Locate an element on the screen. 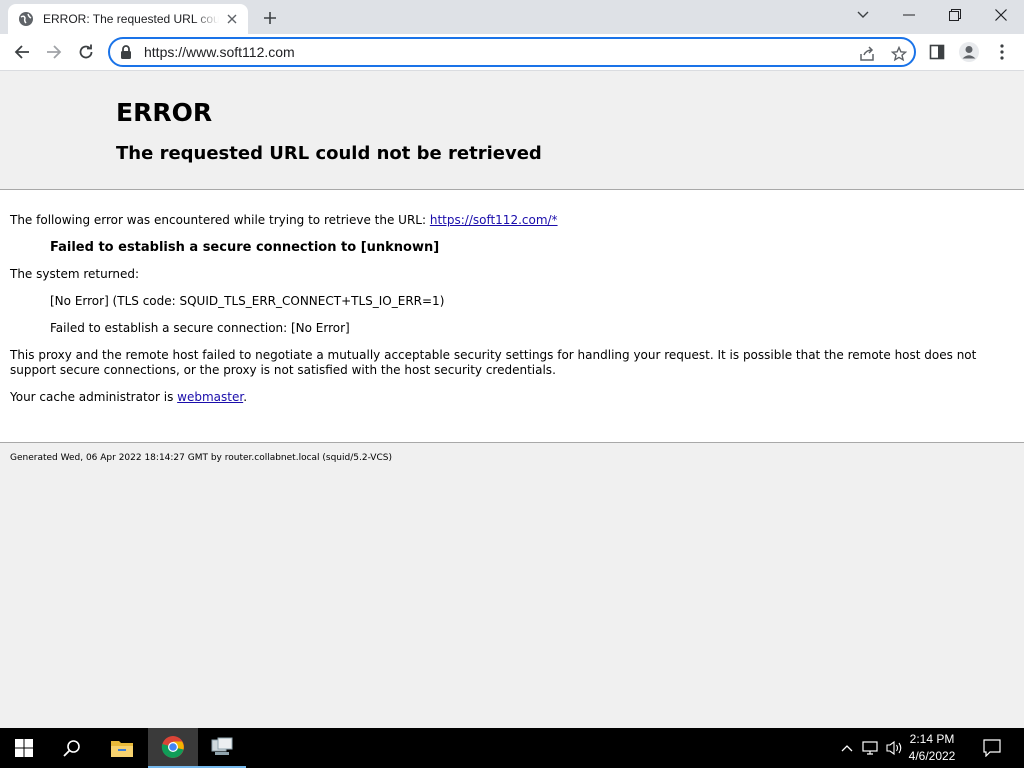 The height and width of the screenshot is (768, 1024). arrow-right-icon is located at coordinates (54, 52).